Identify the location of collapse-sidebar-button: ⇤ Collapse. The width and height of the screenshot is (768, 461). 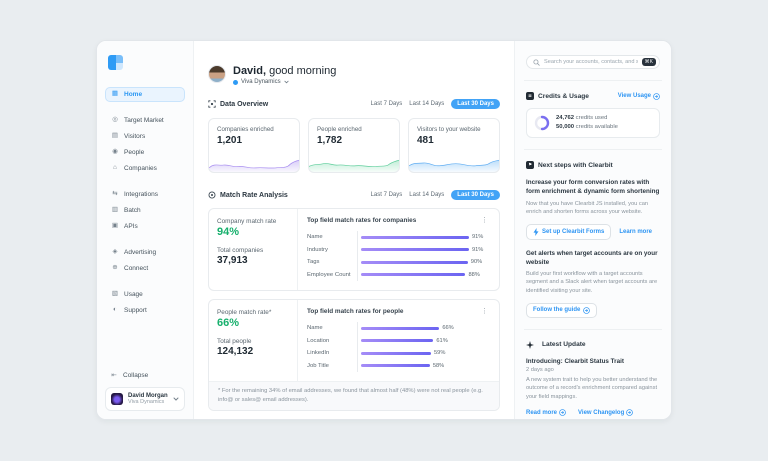
(145, 375).